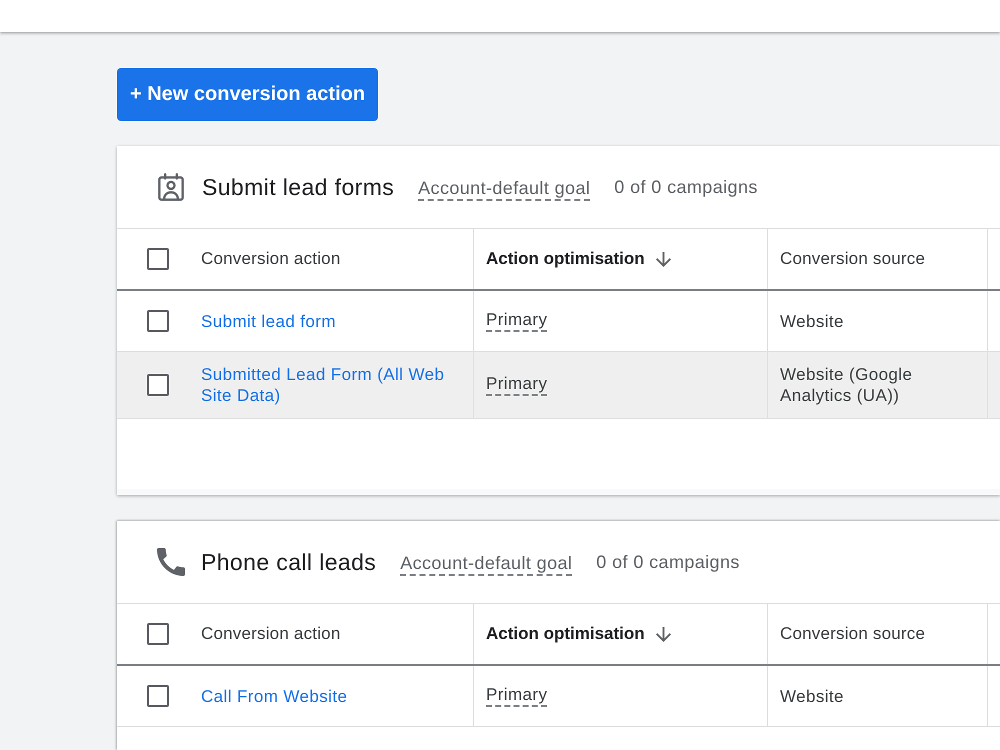  I want to click on conversion-source: Website (Google Analytics (UA)), so click(847, 385).